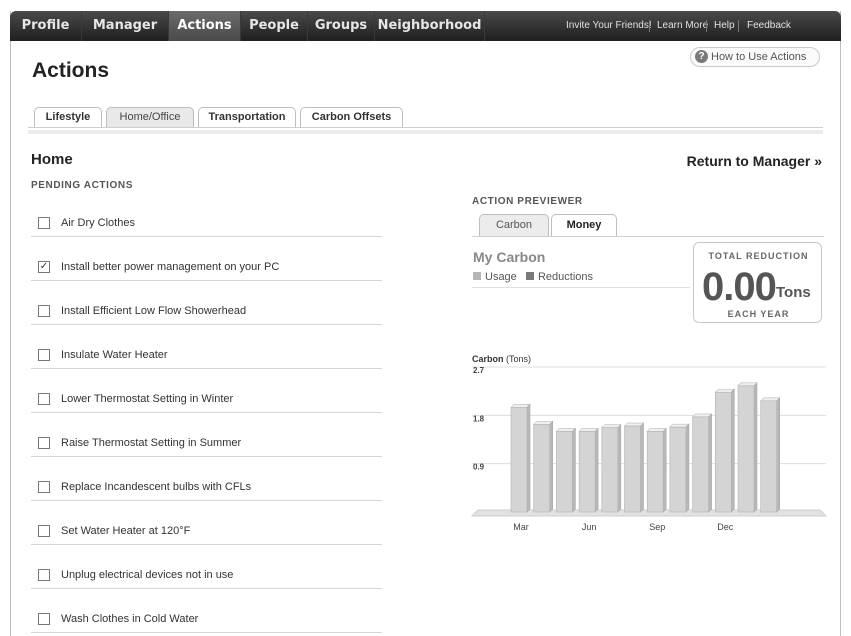 Image resolution: width=851 pixels, height=636 pixels. Describe the element at coordinates (657, 527) in the screenshot. I see `x-tick-label: Sep` at that location.